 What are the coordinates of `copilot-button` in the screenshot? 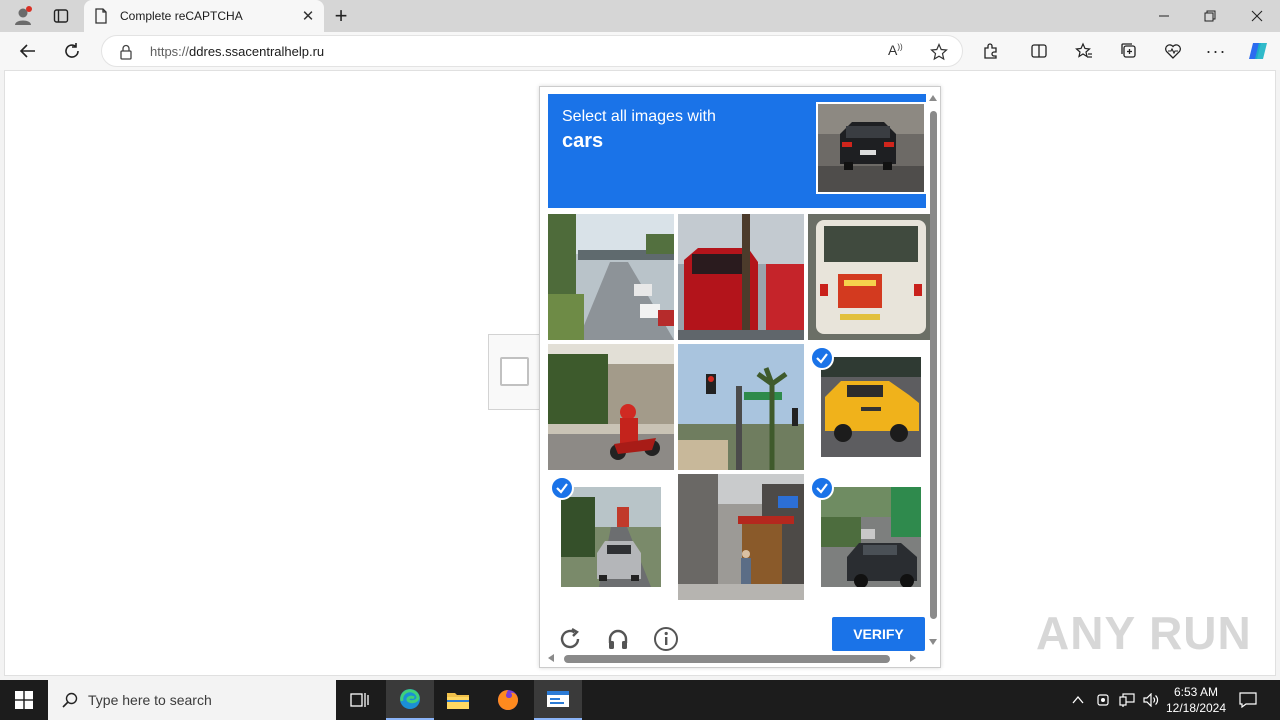 It's located at (1258, 51).